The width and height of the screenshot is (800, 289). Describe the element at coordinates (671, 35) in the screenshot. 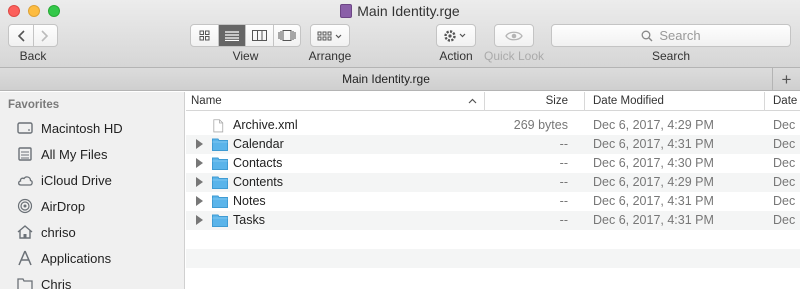

I see `search-field: Search` at that location.